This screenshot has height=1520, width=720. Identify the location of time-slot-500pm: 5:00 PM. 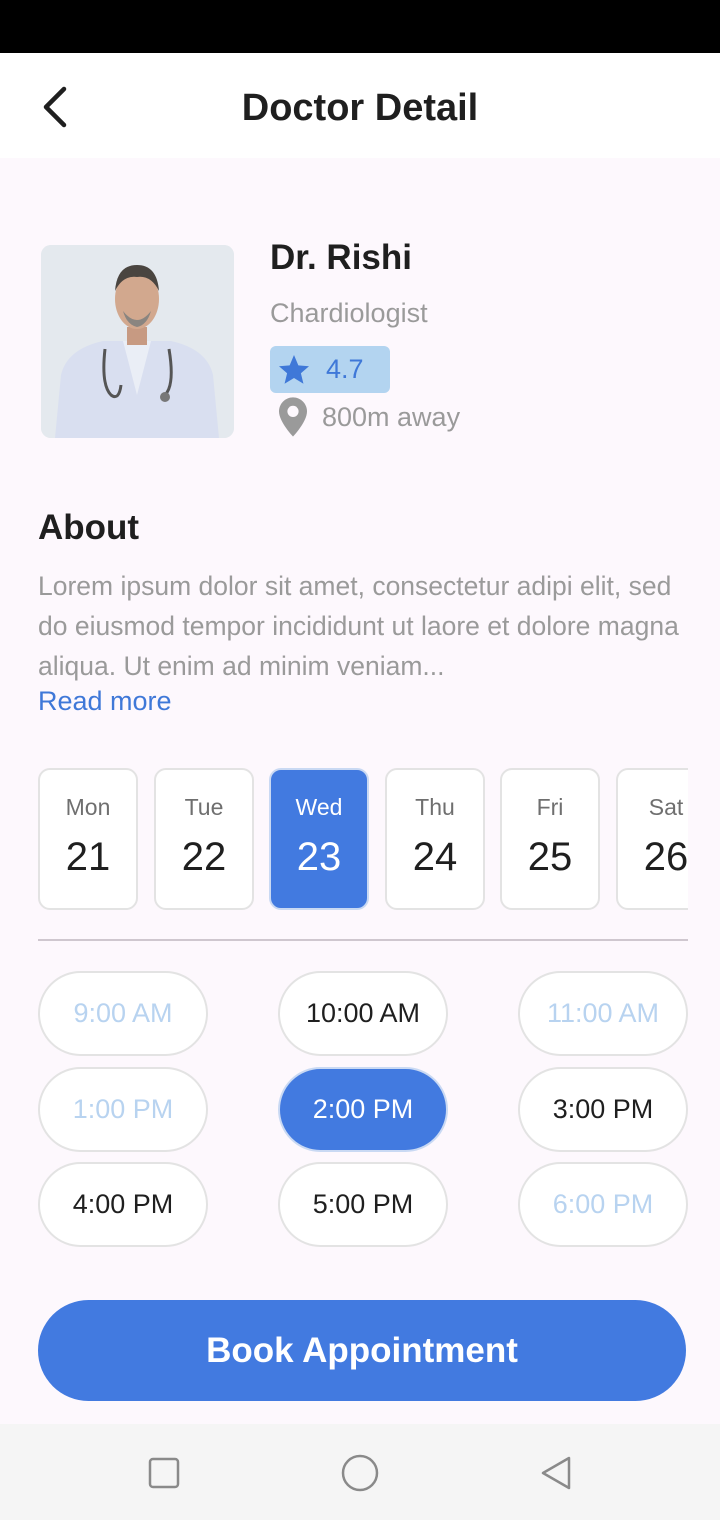
(363, 1204).